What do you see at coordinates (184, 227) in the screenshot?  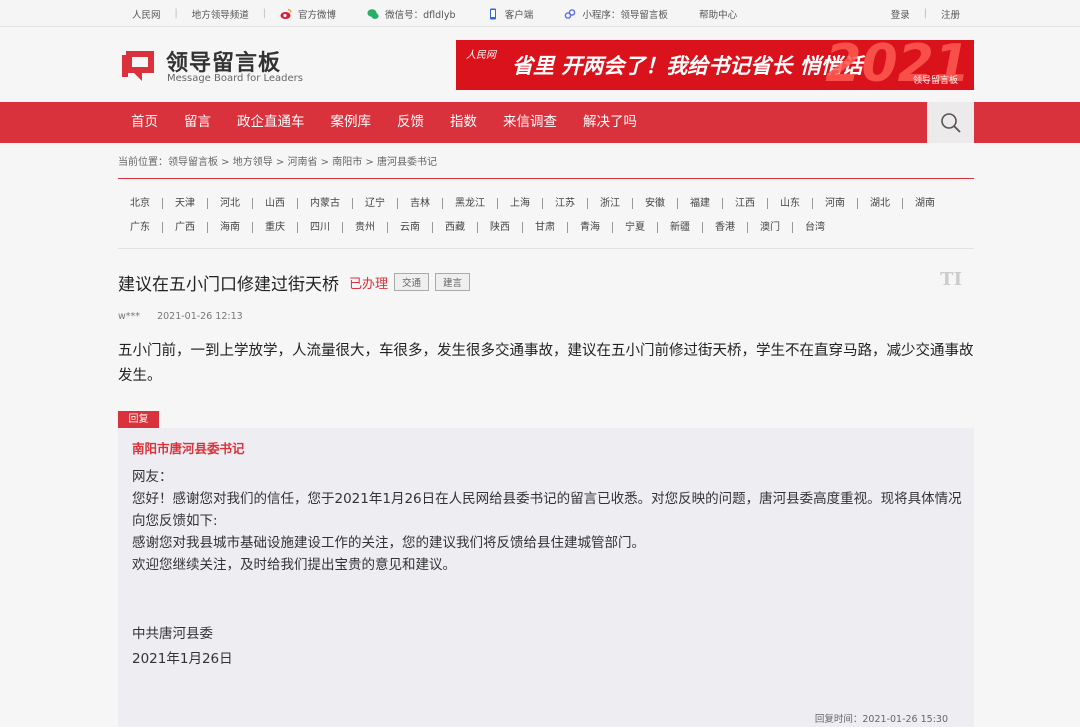 I see `region-item: 广西` at bounding box center [184, 227].